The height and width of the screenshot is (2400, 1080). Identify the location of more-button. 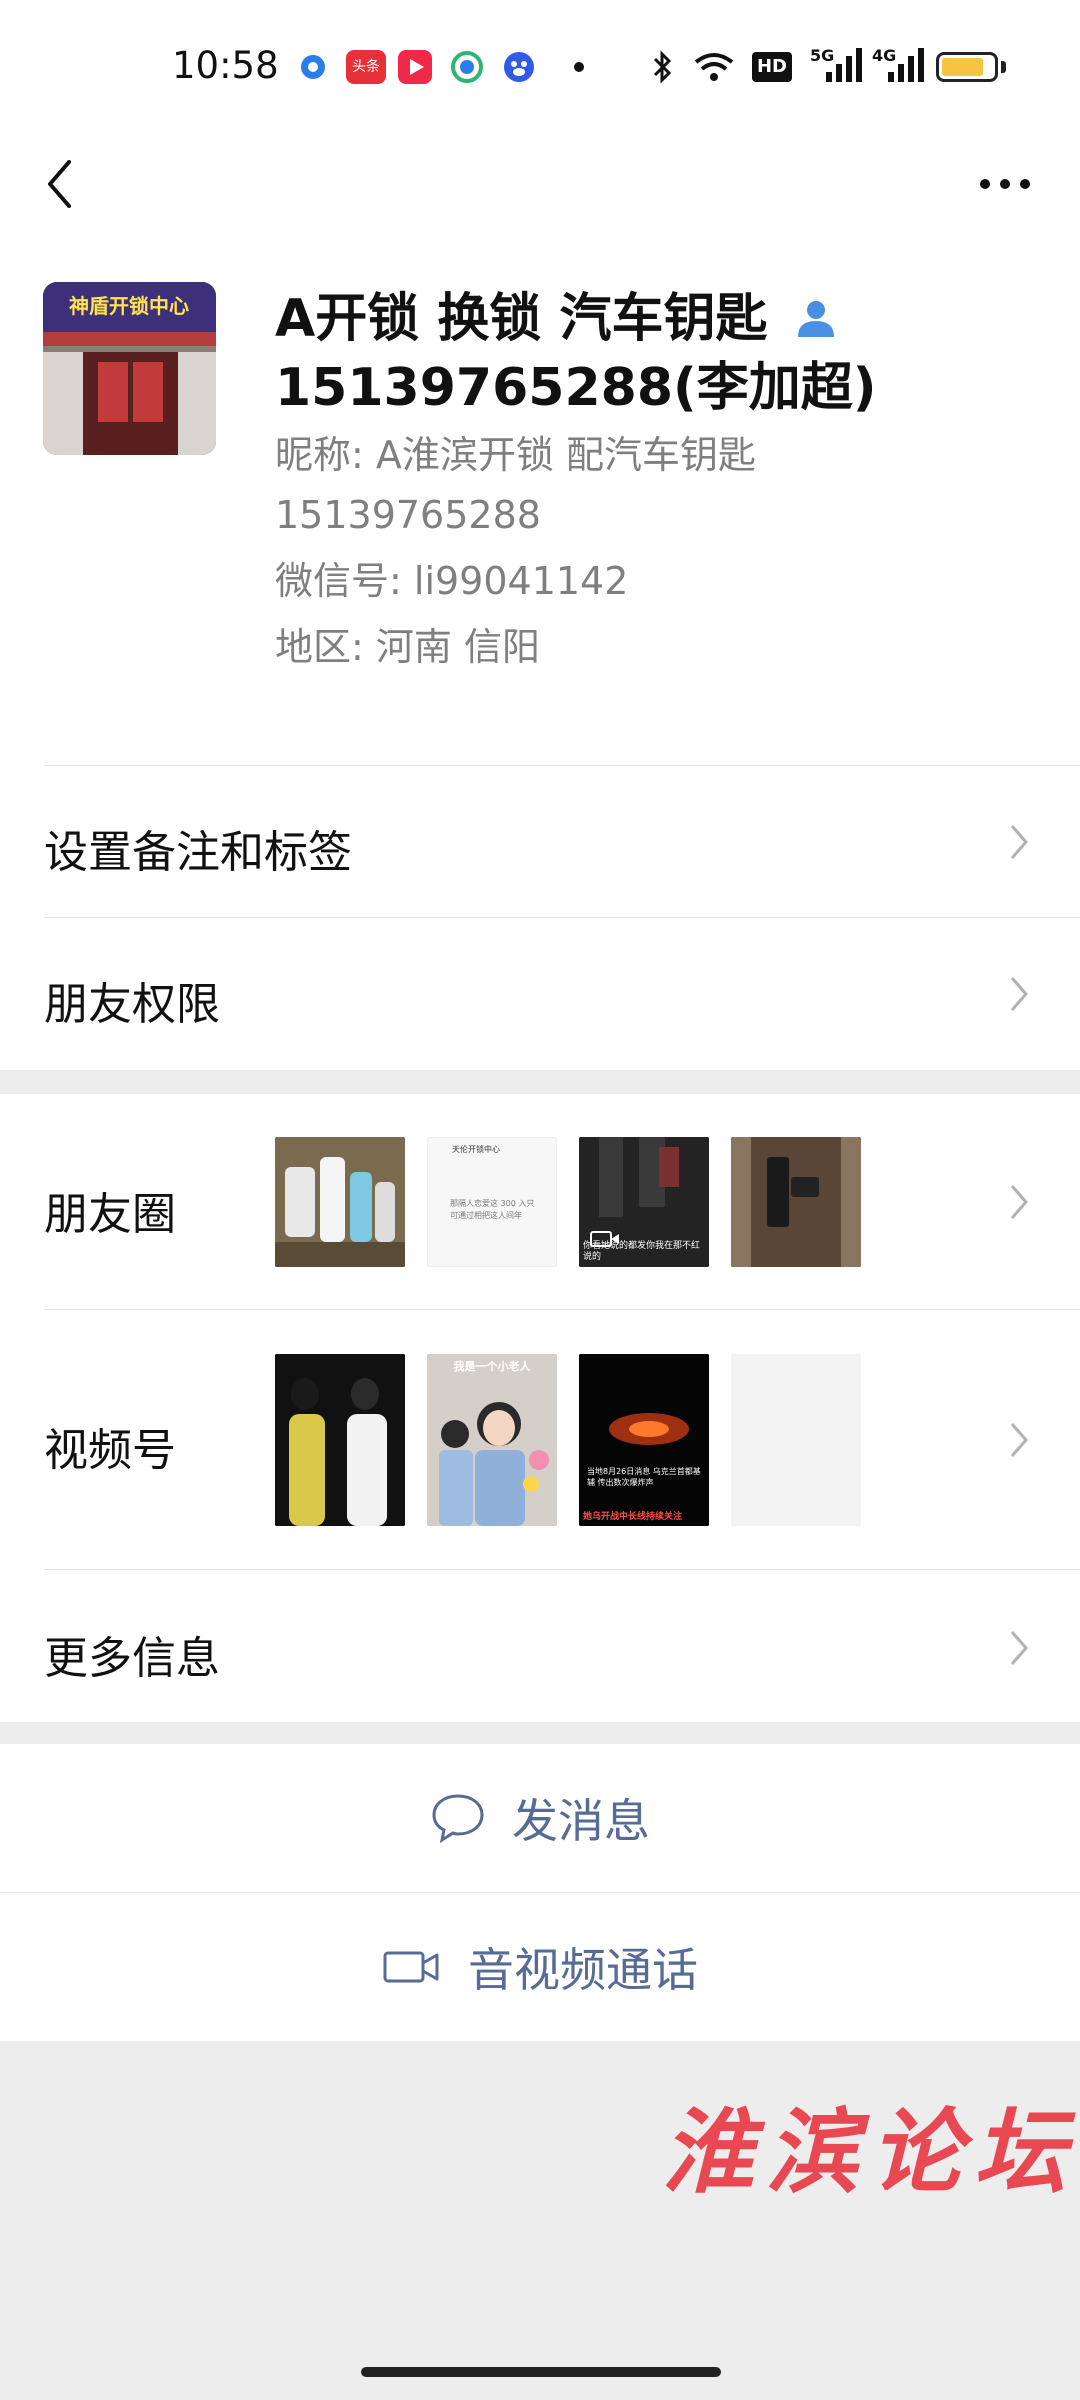
(1005, 184).